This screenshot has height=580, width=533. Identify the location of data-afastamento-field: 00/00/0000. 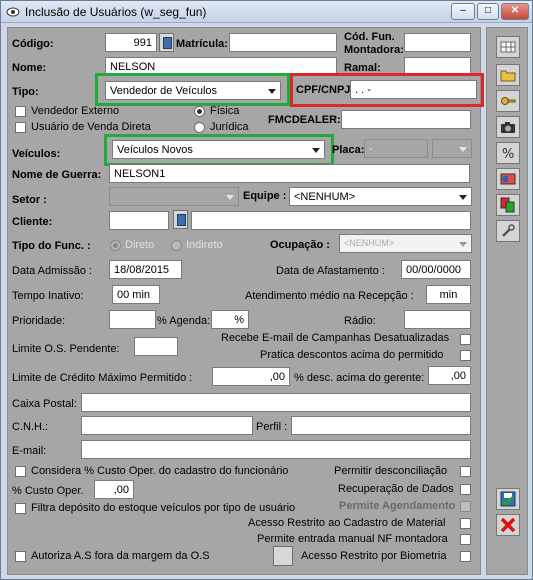
(436, 269).